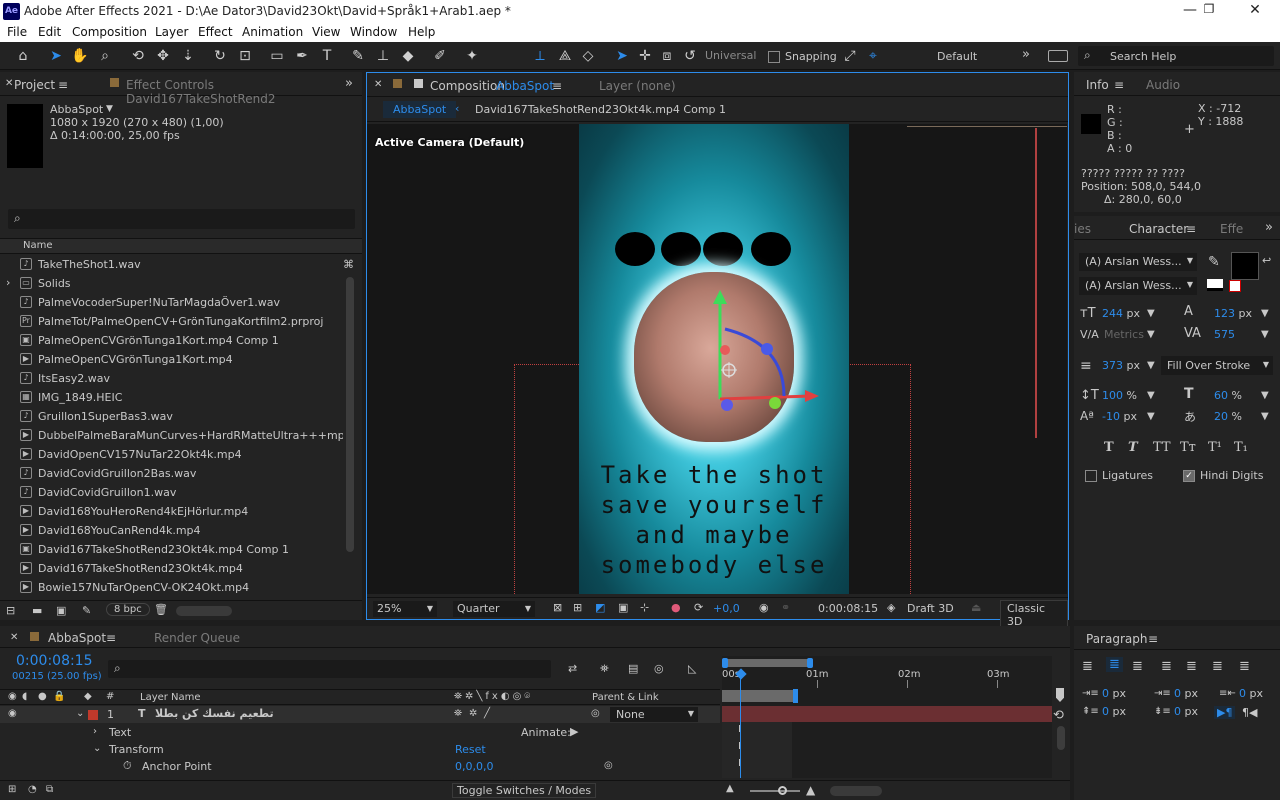 The image size is (1280, 800). I want to click on text-property-row: › Text Animate: ▶, so click(360, 732).